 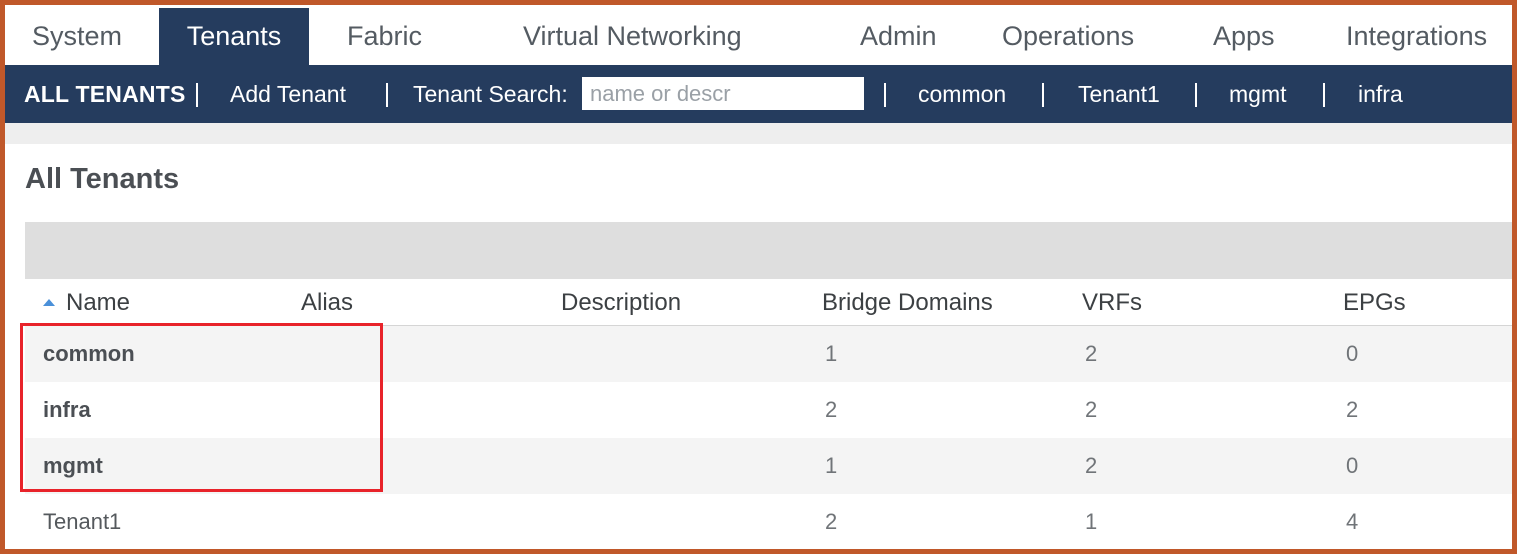 What do you see at coordinates (102, 179) in the screenshot?
I see `page-title: All Tenants` at bounding box center [102, 179].